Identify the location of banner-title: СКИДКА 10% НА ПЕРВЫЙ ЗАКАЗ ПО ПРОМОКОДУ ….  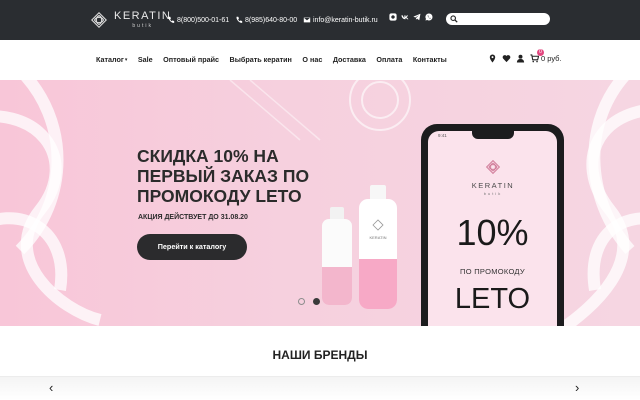
(223, 176).